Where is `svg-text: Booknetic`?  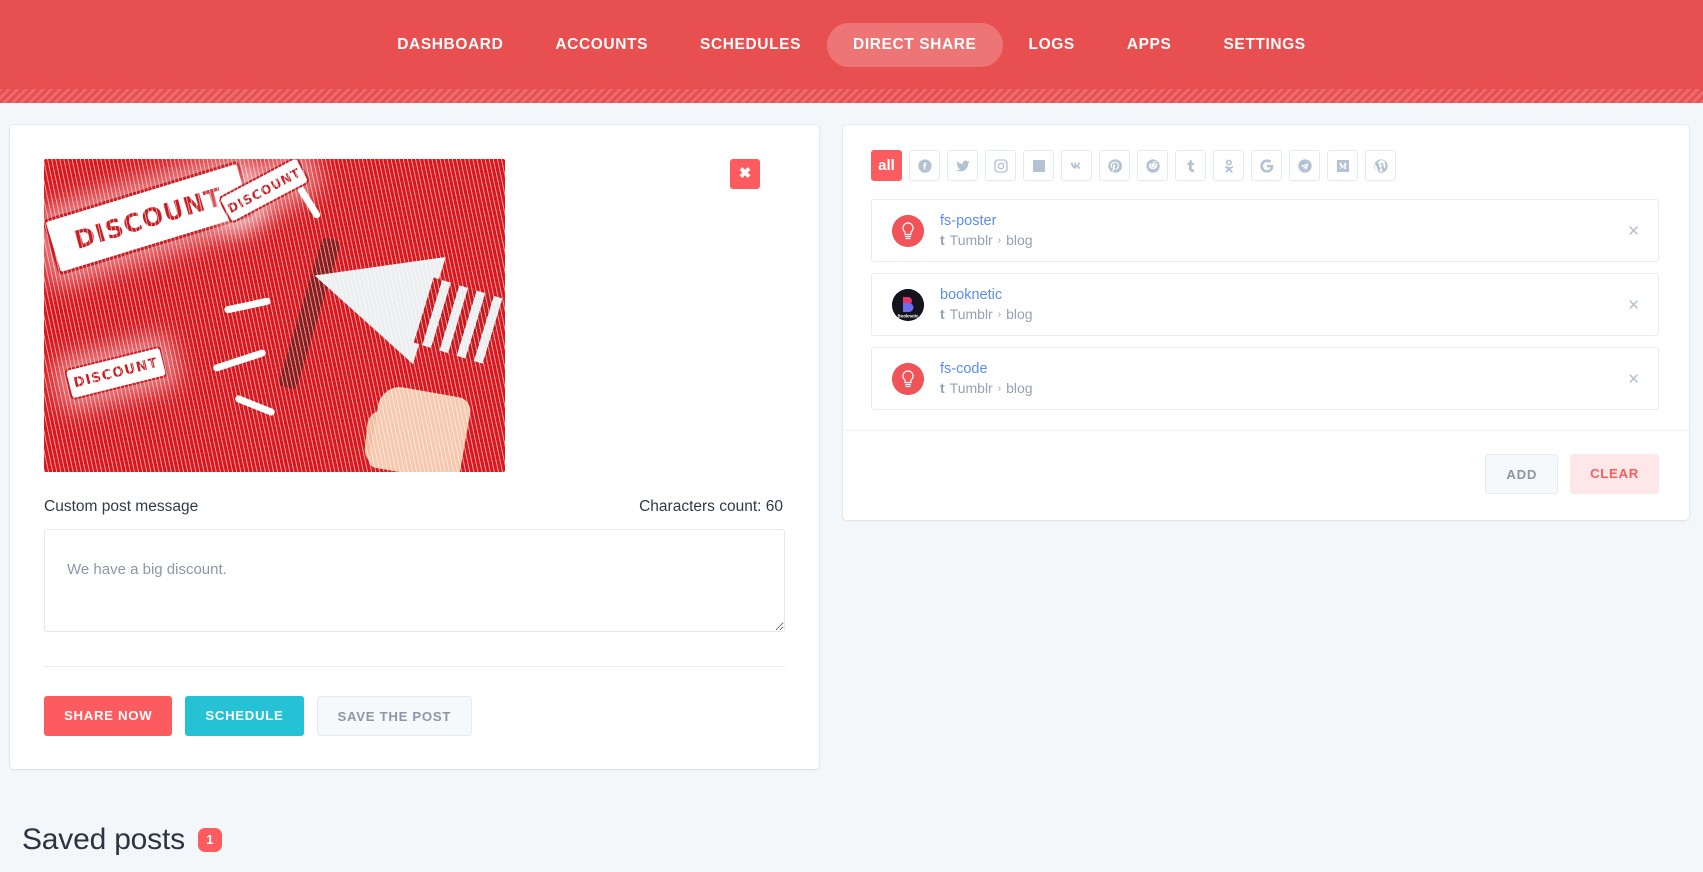 svg-text: Booknetic is located at coordinates (908, 315).